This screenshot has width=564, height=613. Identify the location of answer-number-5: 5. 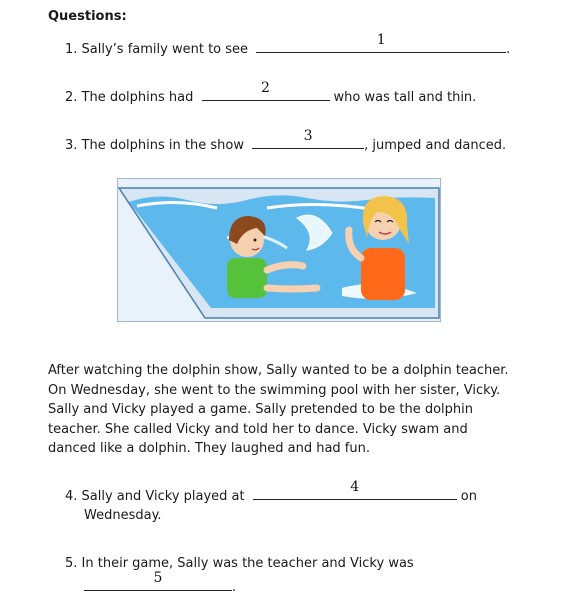
(158, 578).